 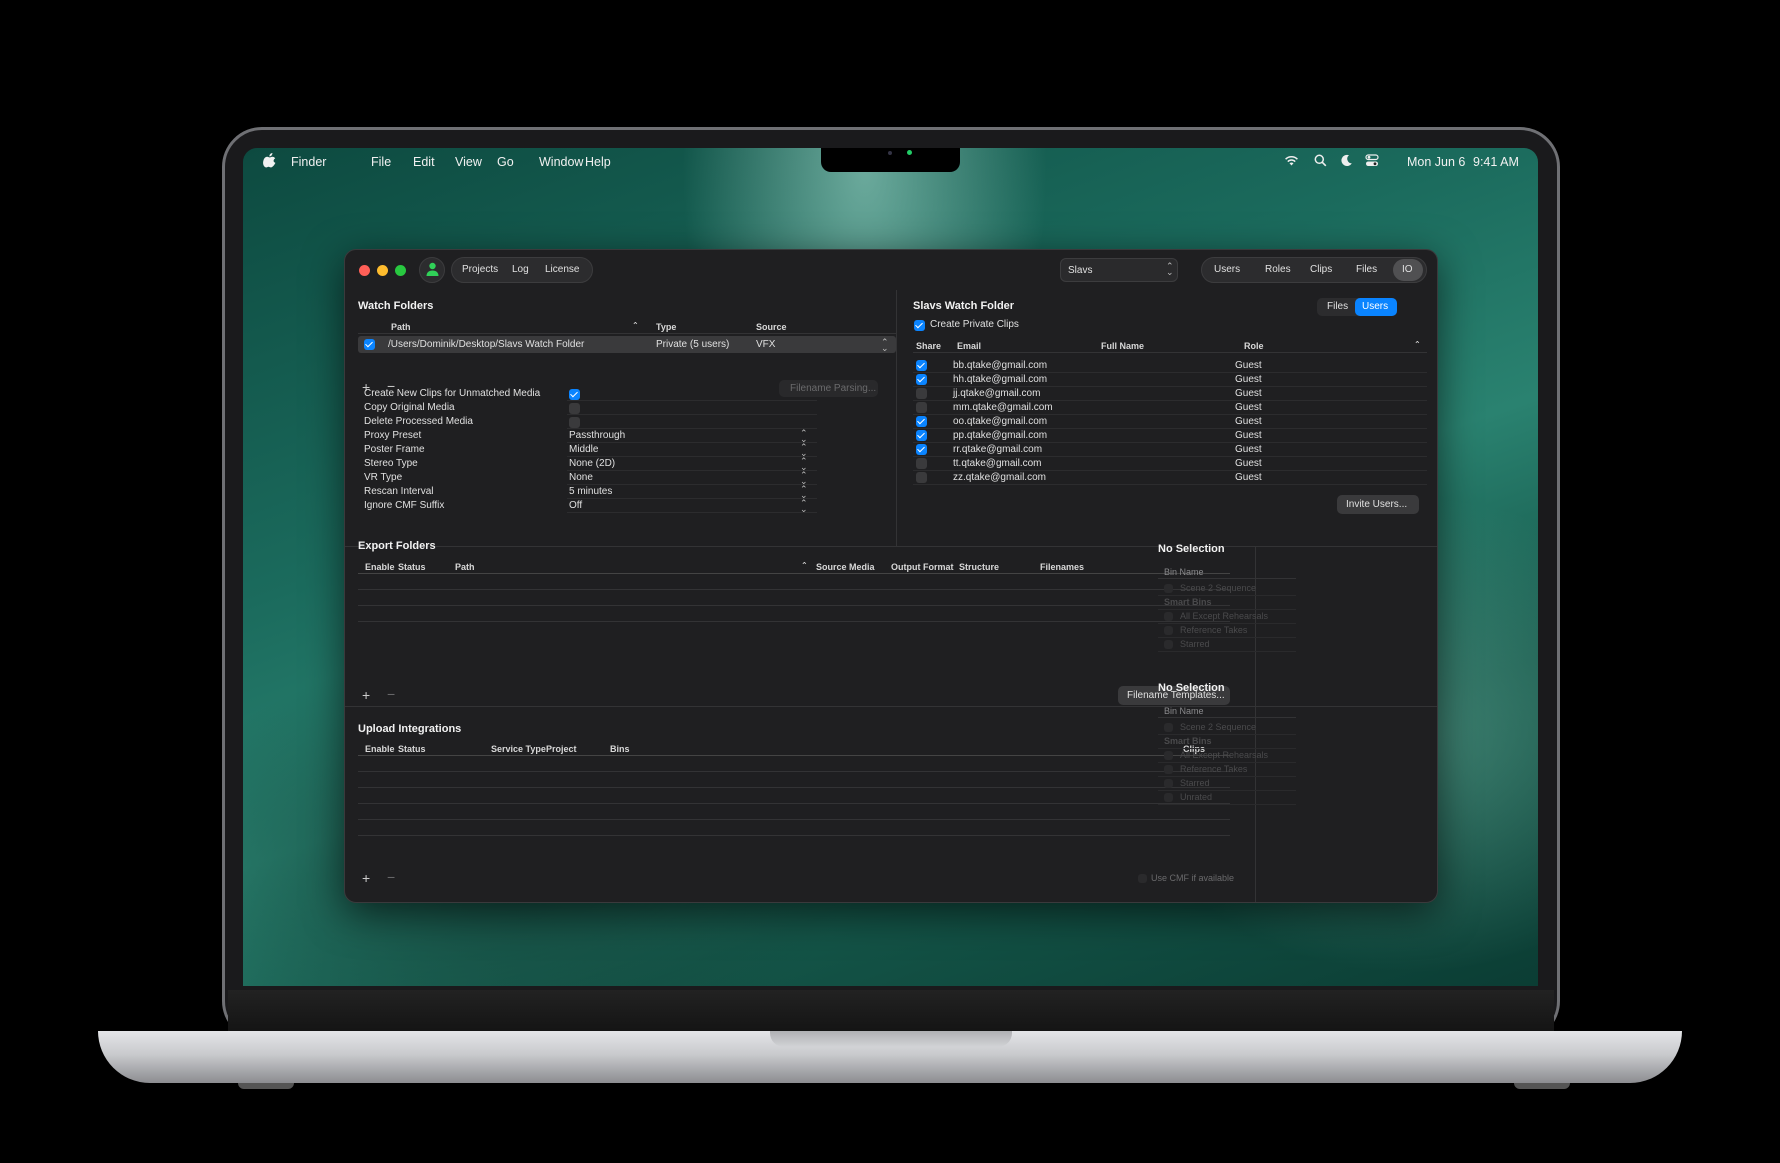 What do you see at coordinates (969, 346) in the screenshot?
I see `col-email: Email` at bounding box center [969, 346].